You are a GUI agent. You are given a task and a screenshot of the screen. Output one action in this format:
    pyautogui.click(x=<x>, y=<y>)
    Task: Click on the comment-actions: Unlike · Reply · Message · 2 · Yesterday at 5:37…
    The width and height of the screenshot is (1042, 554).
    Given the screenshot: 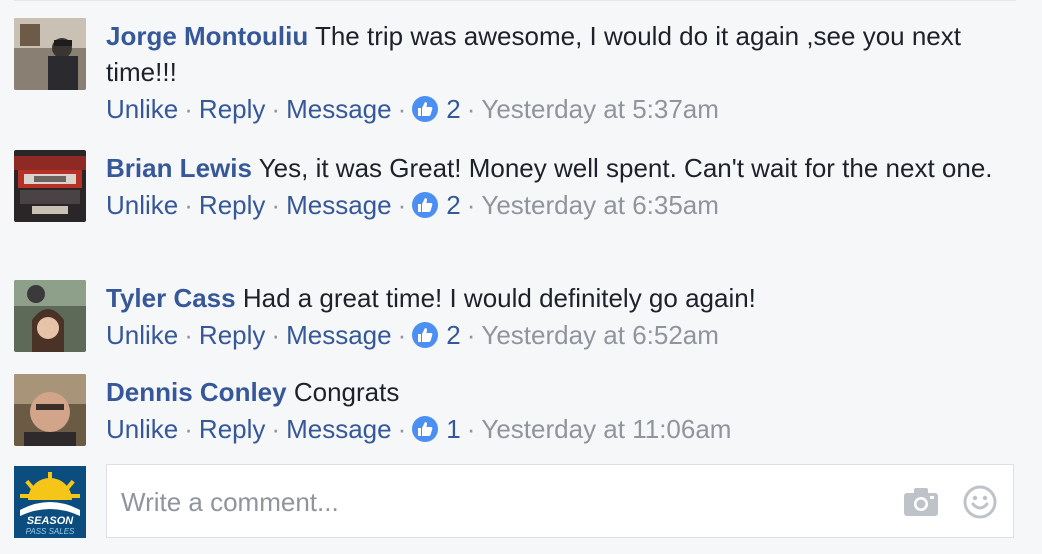 What is the action you would take?
    pyautogui.click(x=556, y=109)
    